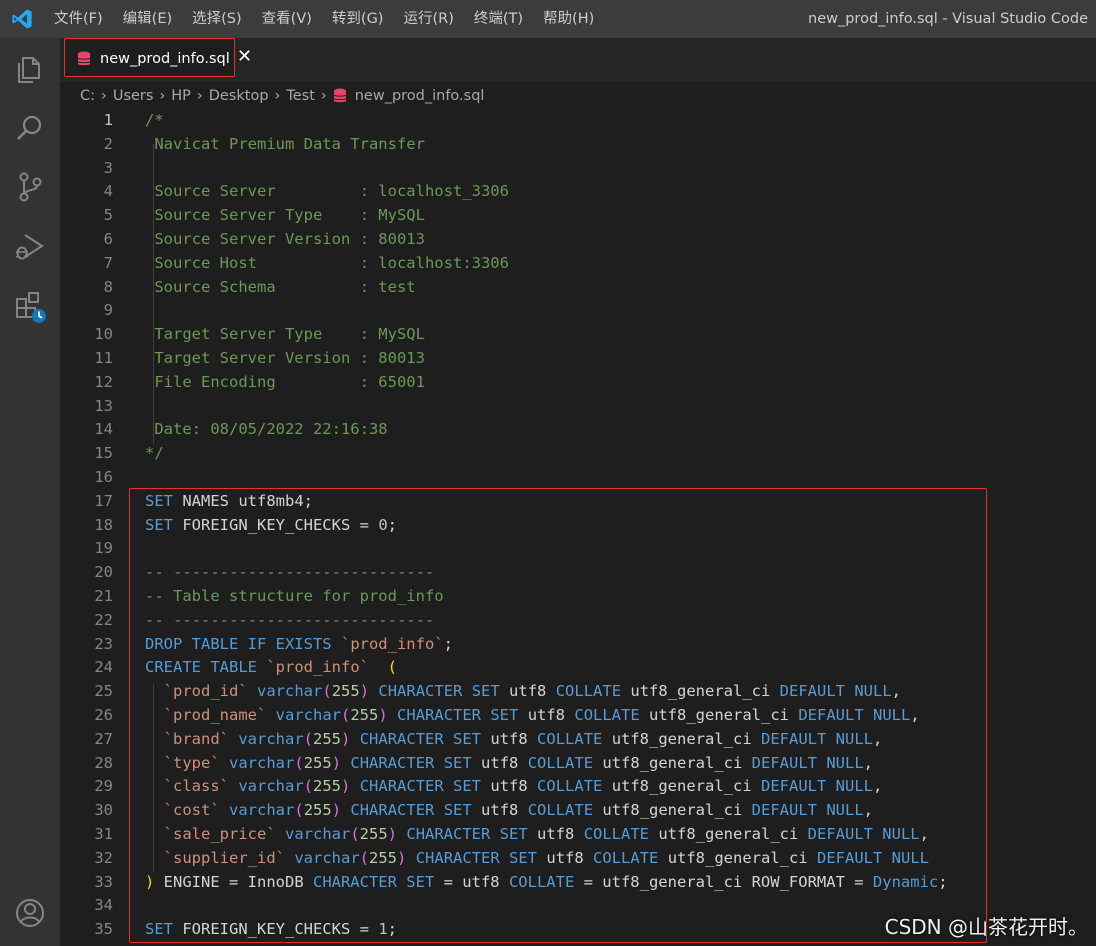 The height and width of the screenshot is (946, 1096). What do you see at coordinates (428, 19) in the screenshot?
I see `menu-item: 运行(R)` at bounding box center [428, 19].